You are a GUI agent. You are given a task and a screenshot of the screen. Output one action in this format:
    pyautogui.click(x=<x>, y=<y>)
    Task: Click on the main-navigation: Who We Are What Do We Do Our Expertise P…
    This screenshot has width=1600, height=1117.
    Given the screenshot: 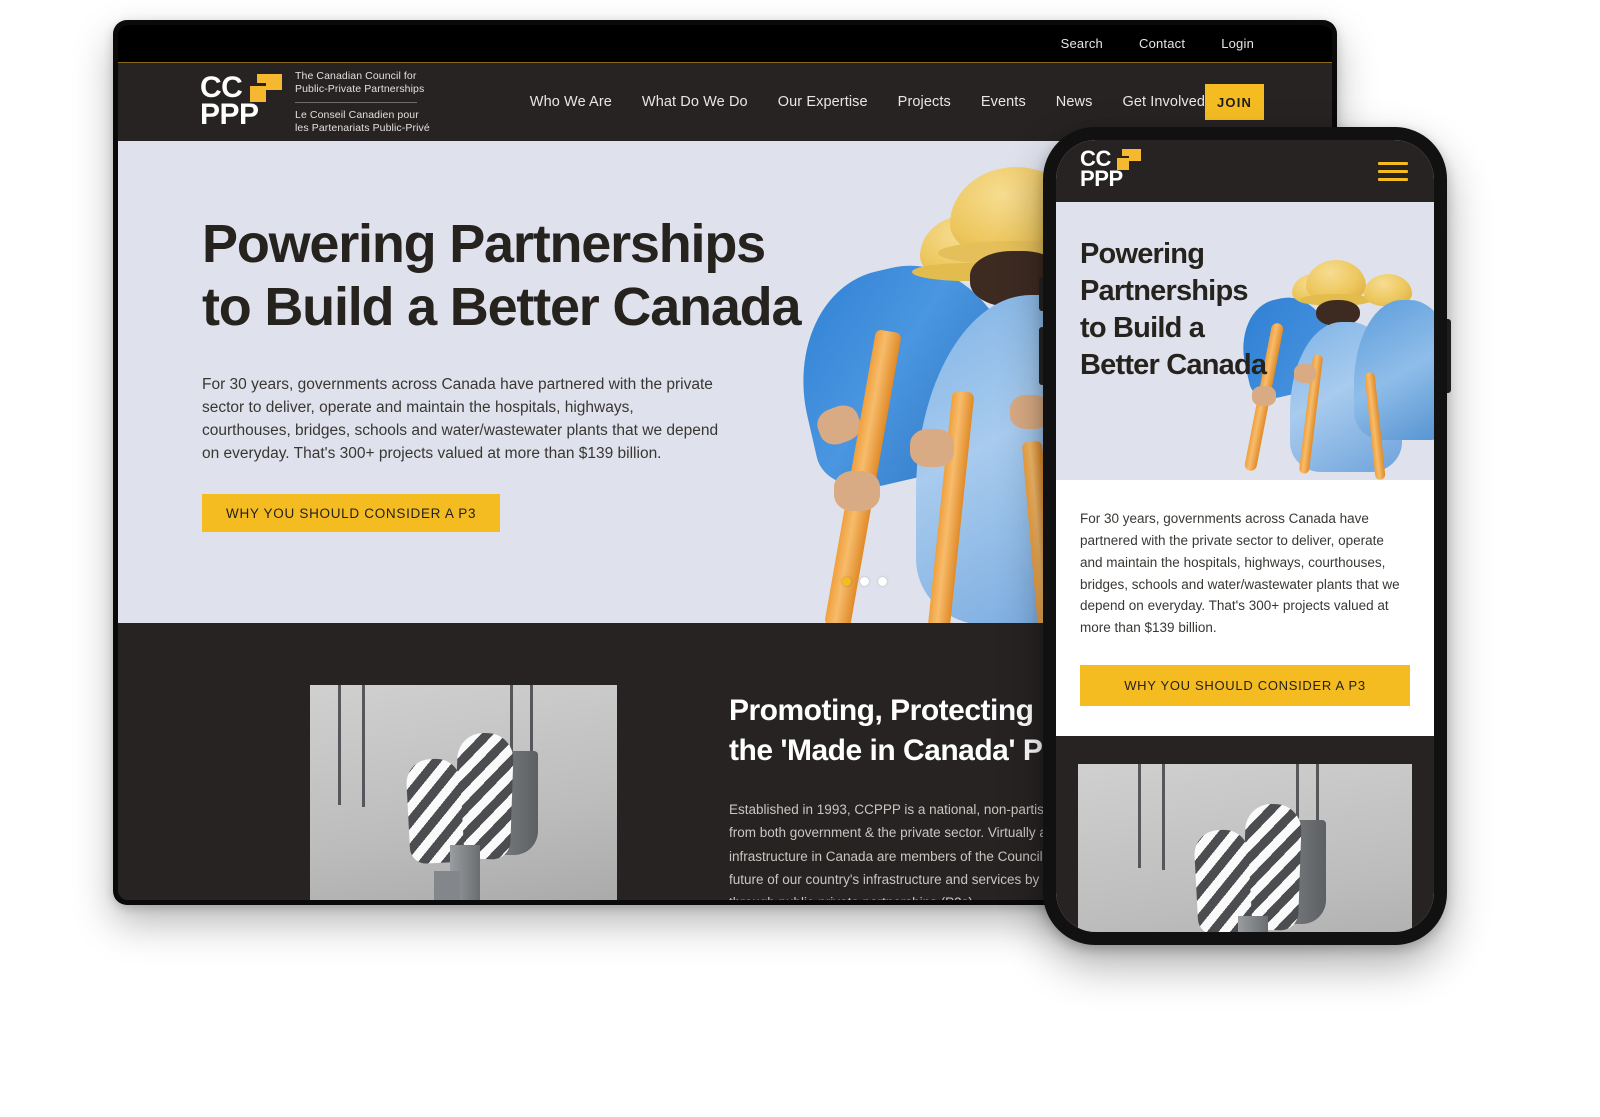 What is the action you would take?
    pyautogui.click(x=867, y=102)
    